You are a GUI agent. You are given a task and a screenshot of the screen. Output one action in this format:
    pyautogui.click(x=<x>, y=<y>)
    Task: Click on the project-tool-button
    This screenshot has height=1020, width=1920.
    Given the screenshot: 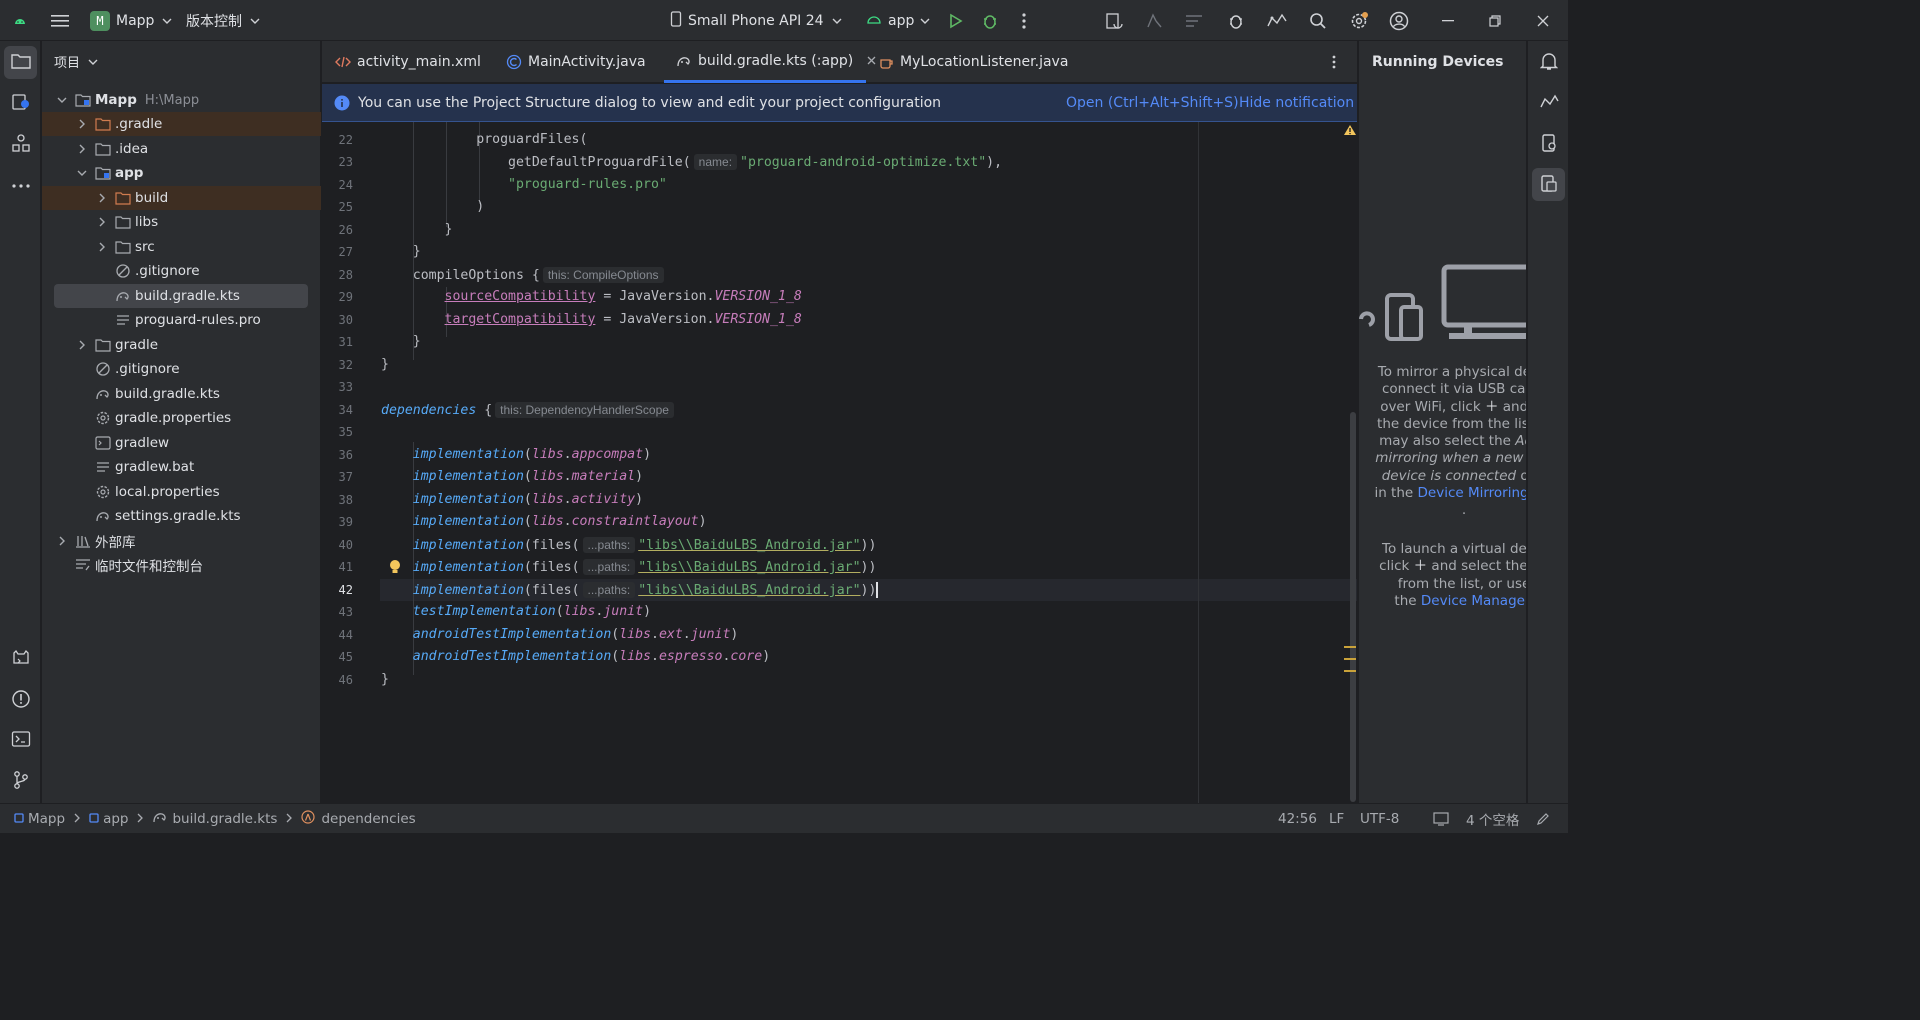 What is the action you would take?
    pyautogui.click(x=20, y=62)
    